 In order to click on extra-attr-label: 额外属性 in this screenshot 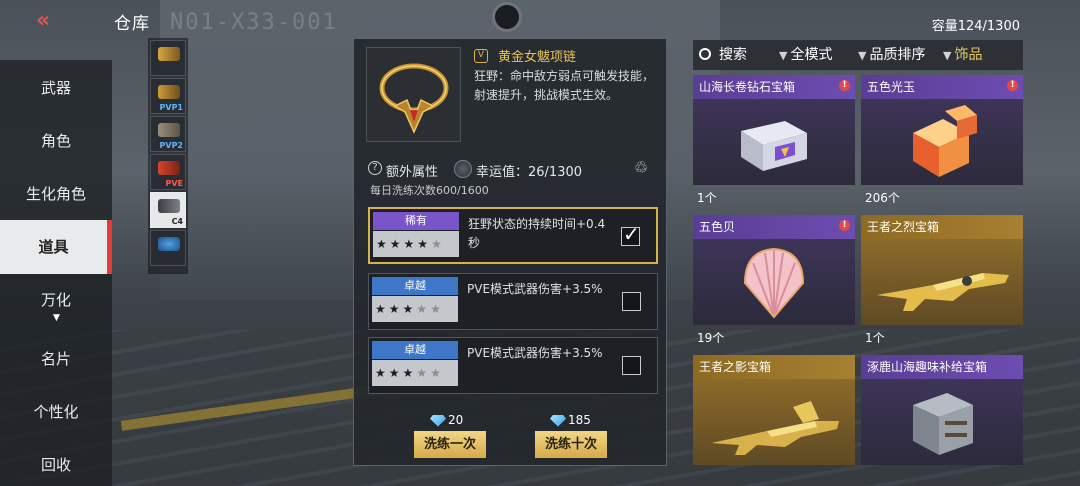, I will do `click(412, 172)`.